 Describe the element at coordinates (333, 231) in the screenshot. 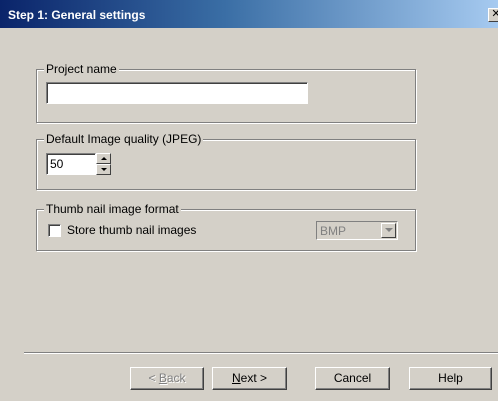

I see `thumbnail-format-value: BMP` at that location.